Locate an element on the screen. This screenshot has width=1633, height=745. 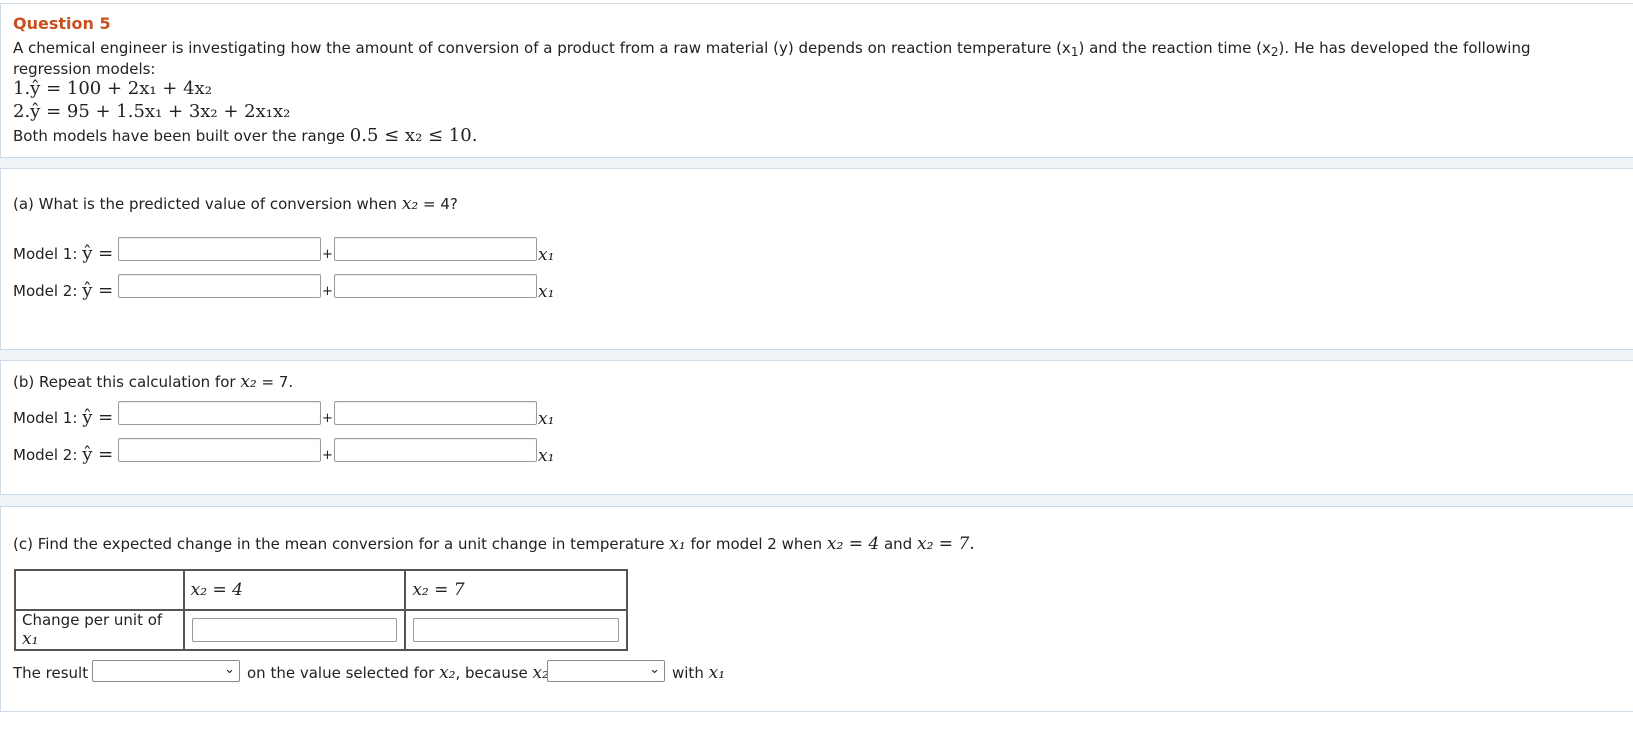
change-x2-7-input is located at coordinates (516, 630).